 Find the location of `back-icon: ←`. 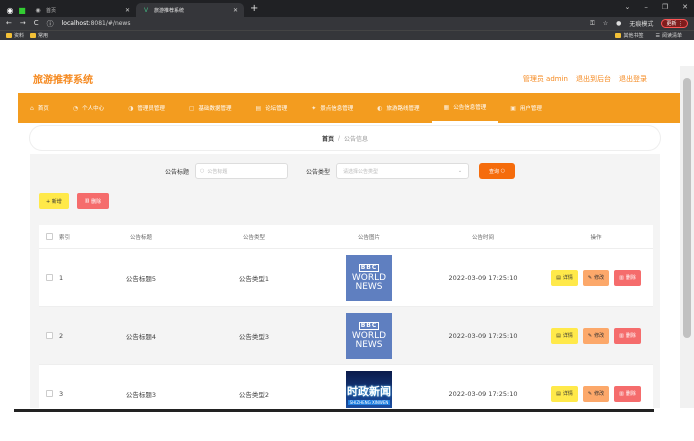

back-icon: ← is located at coordinates (9, 24).